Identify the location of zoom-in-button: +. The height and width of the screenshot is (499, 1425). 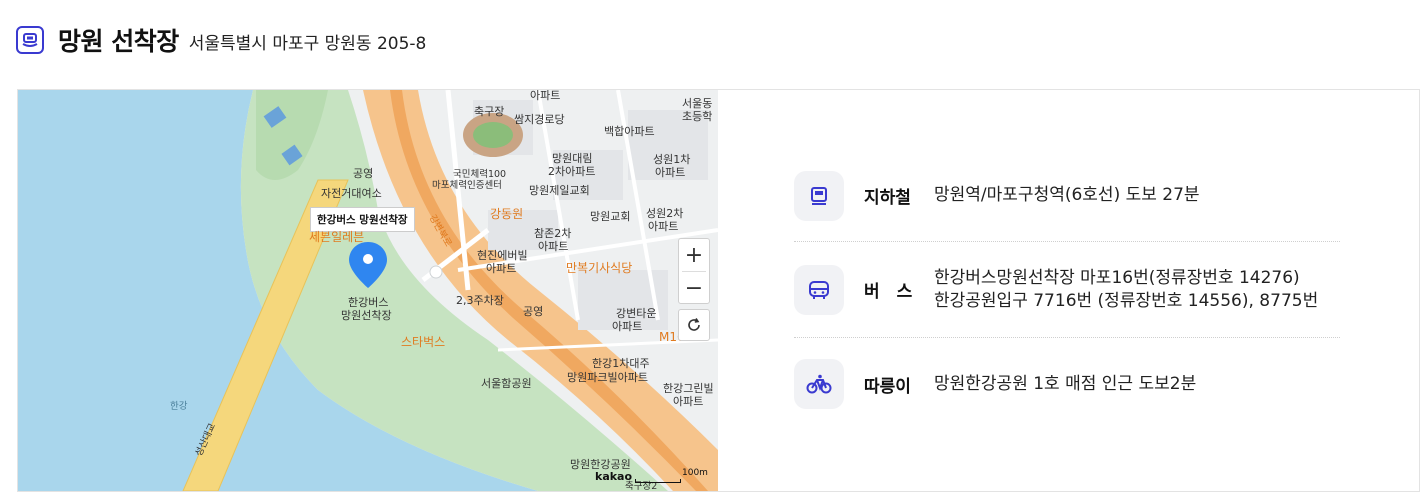
(694, 255).